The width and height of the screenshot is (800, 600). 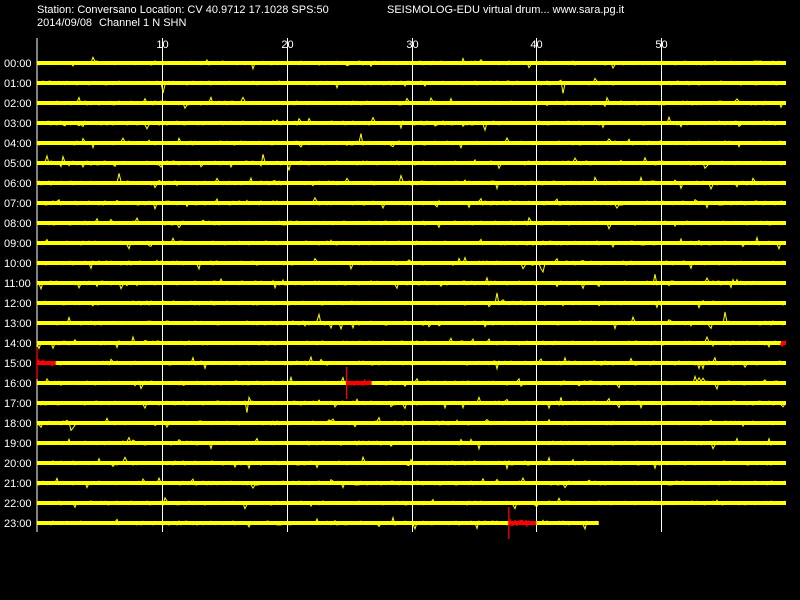 What do you see at coordinates (18, 104) in the screenshot?
I see `hour-label: 02:00` at bounding box center [18, 104].